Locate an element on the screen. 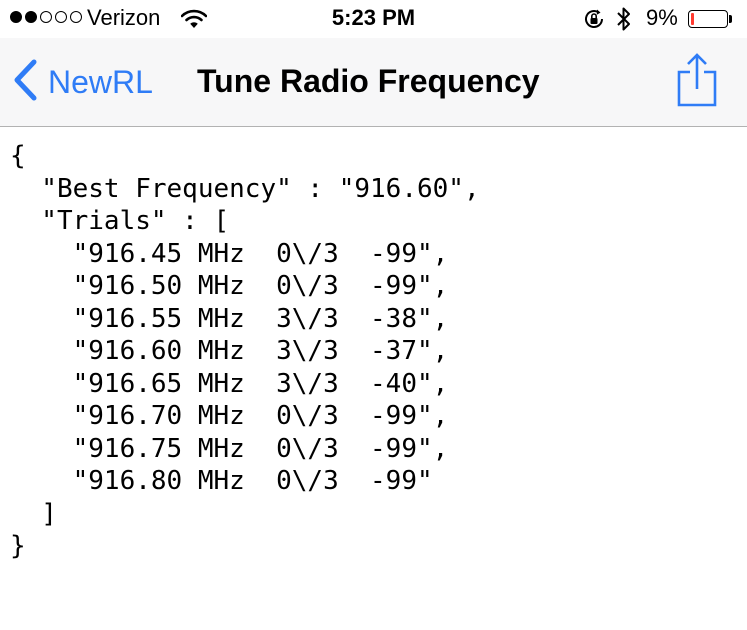 The height and width of the screenshot is (630, 747). json-line: "916.75 MHz 0\/3 -99", is located at coordinates (229, 448).